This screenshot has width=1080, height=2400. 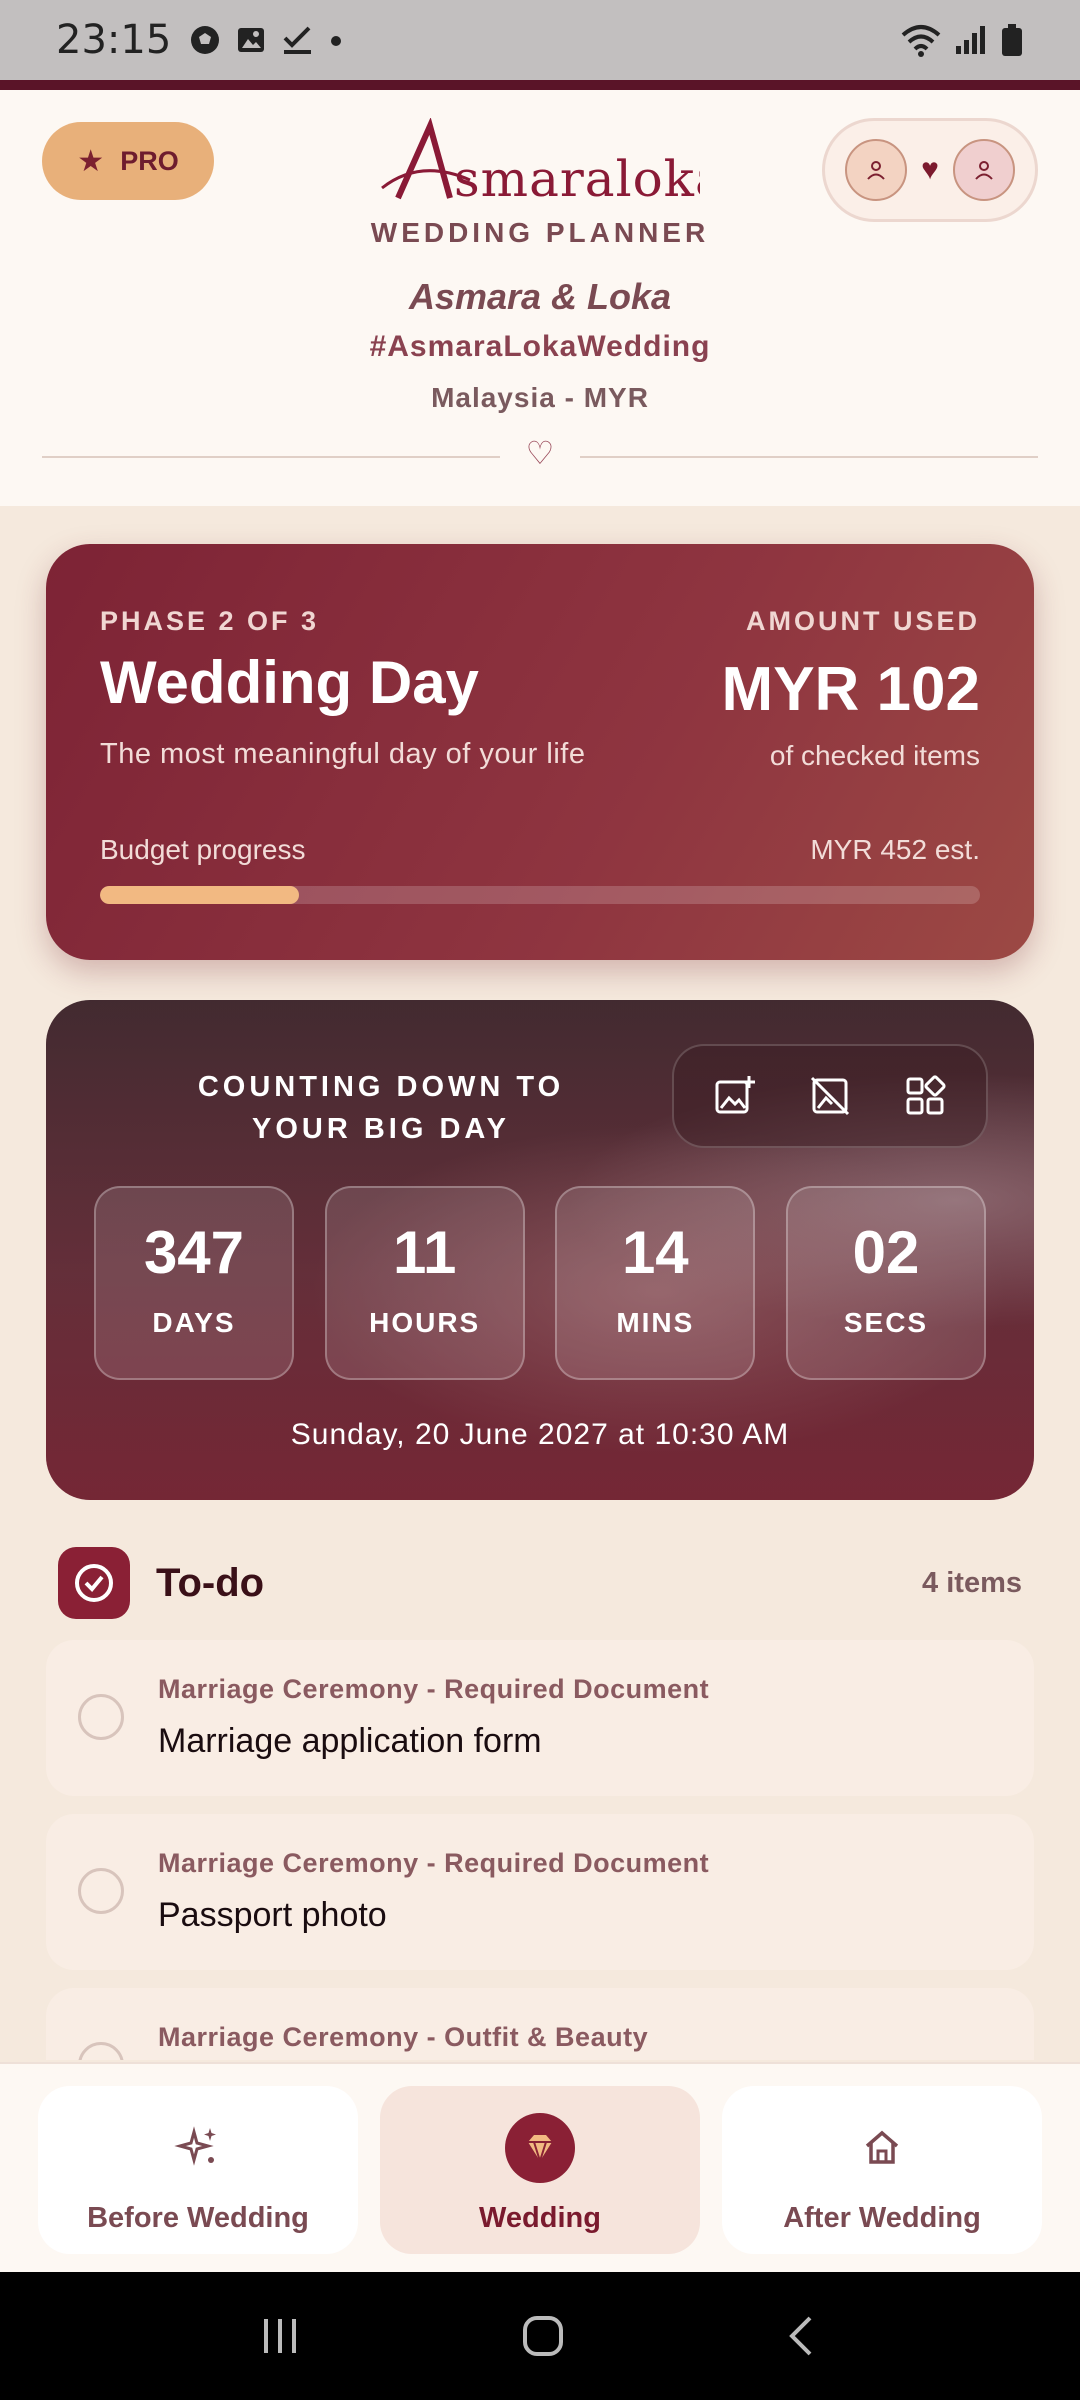 What do you see at coordinates (205, 40) in the screenshot?
I see `soccer-ball-icon` at bounding box center [205, 40].